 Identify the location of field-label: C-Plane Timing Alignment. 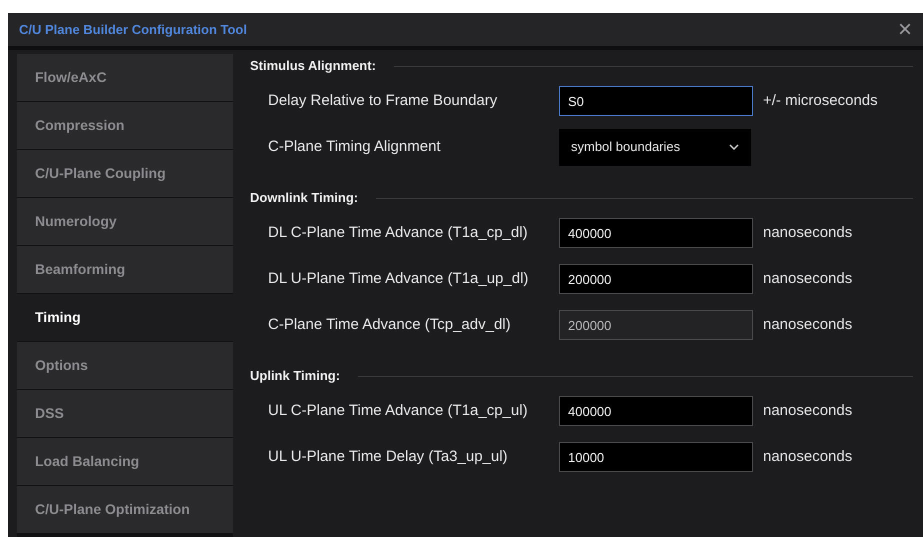
(354, 146).